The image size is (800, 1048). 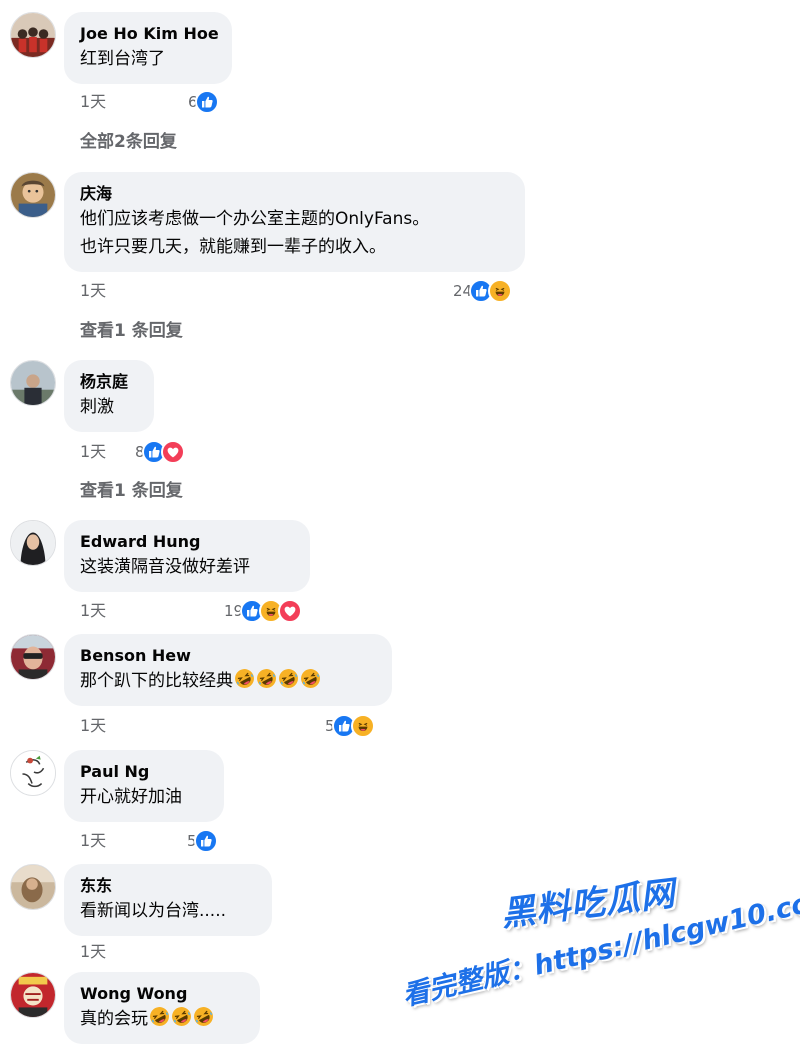 I want to click on comment-bubble: 杨京庭 刺激, so click(x=109, y=396).